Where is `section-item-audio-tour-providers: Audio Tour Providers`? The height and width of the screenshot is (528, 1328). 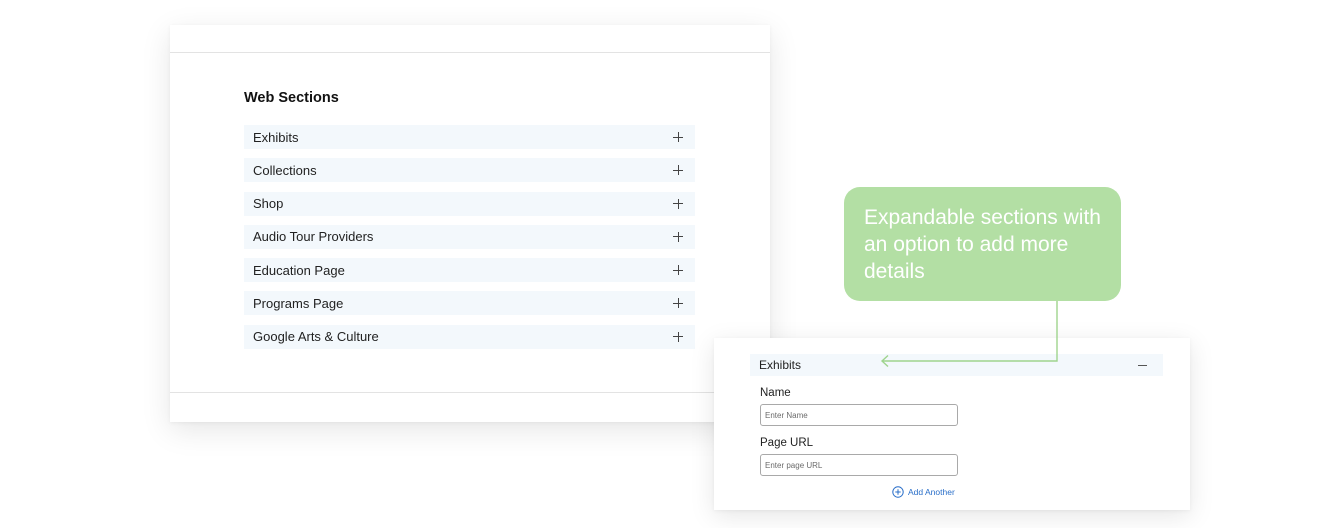 section-item-audio-tour-providers: Audio Tour Providers is located at coordinates (469, 236).